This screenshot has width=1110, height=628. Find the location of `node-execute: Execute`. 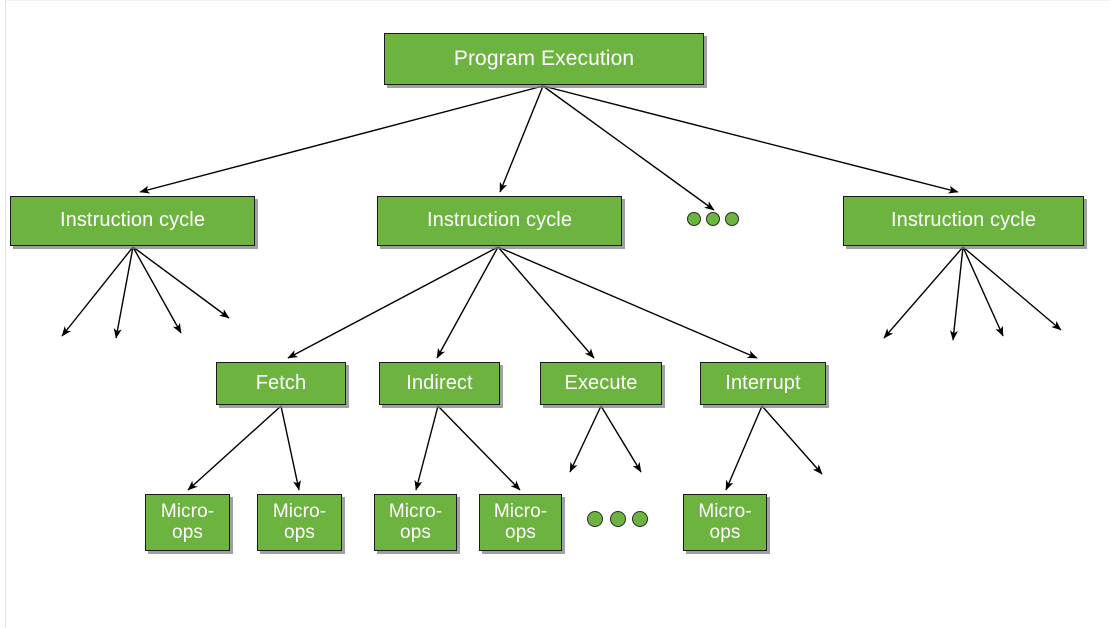

node-execute: Execute is located at coordinates (601, 383).